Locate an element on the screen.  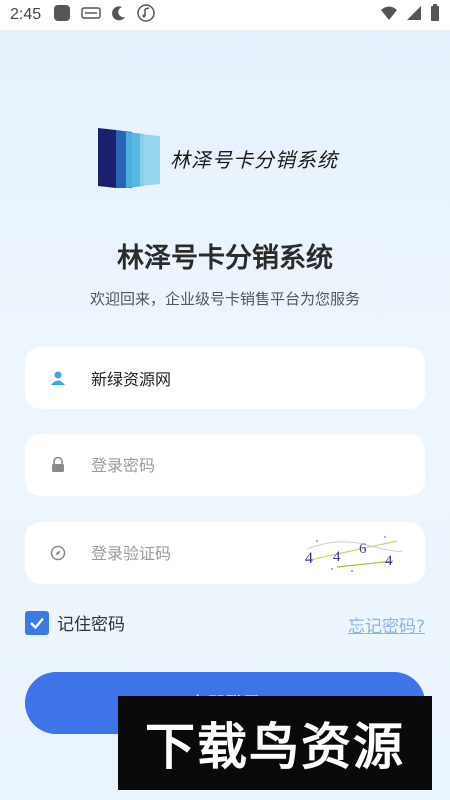
logo-graphic is located at coordinates (129, 158).